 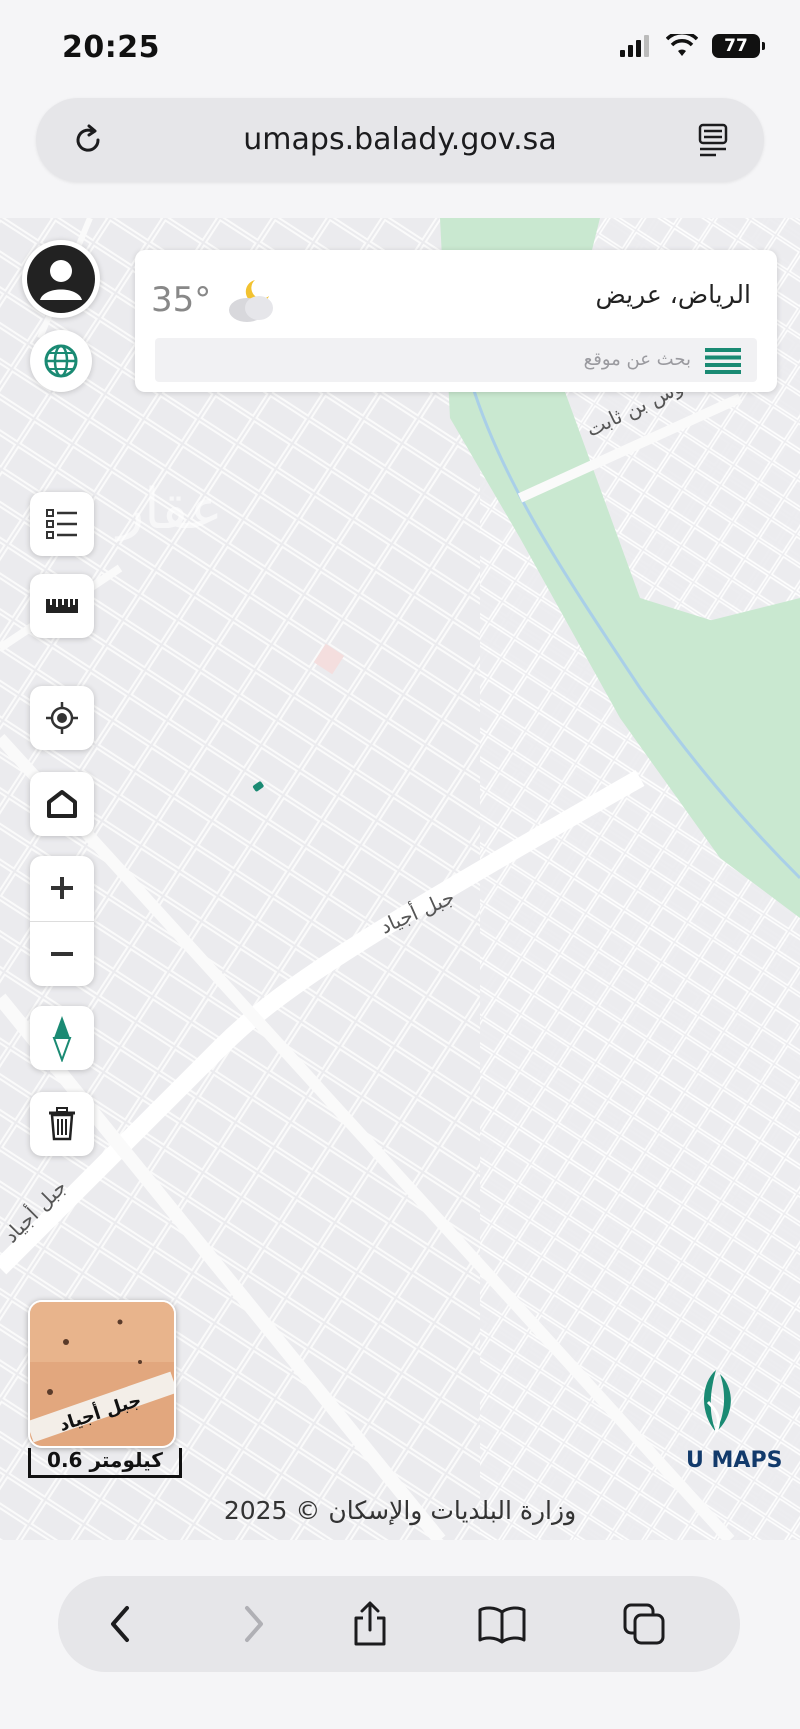 I want to click on user-icon, so click(x=61, y=279).